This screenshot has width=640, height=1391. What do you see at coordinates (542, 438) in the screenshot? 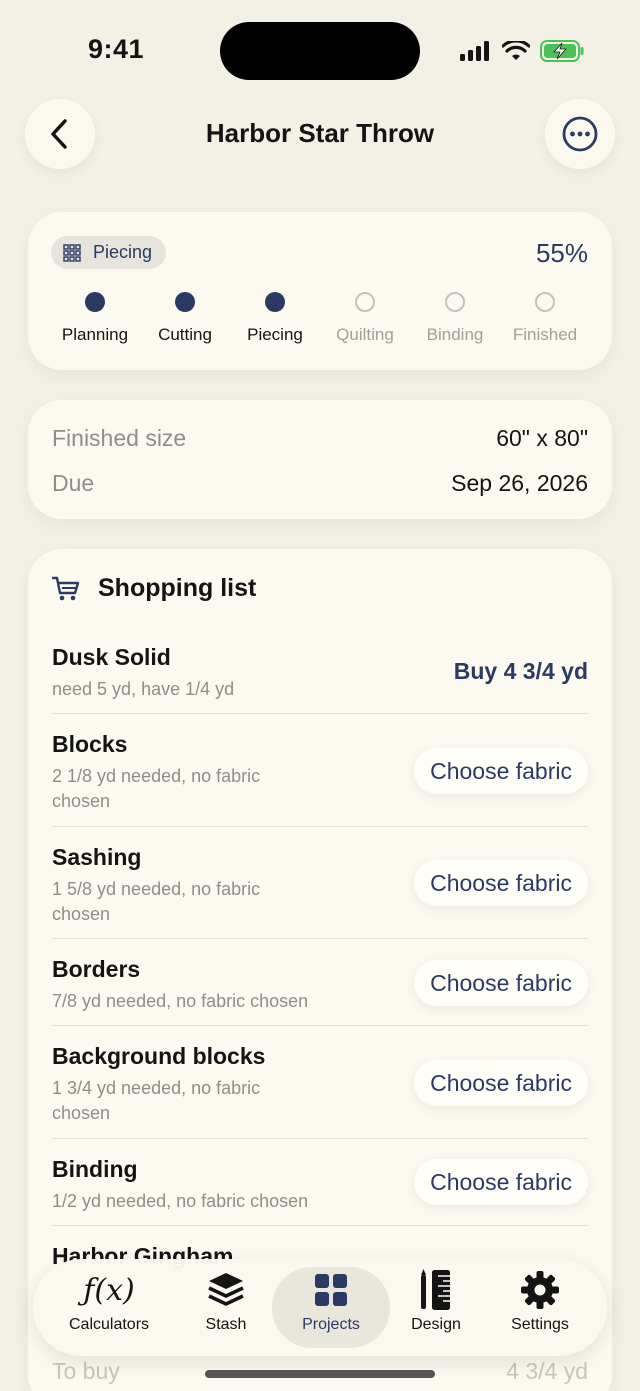
I see `finished-size-value: 60" x 80"` at bounding box center [542, 438].